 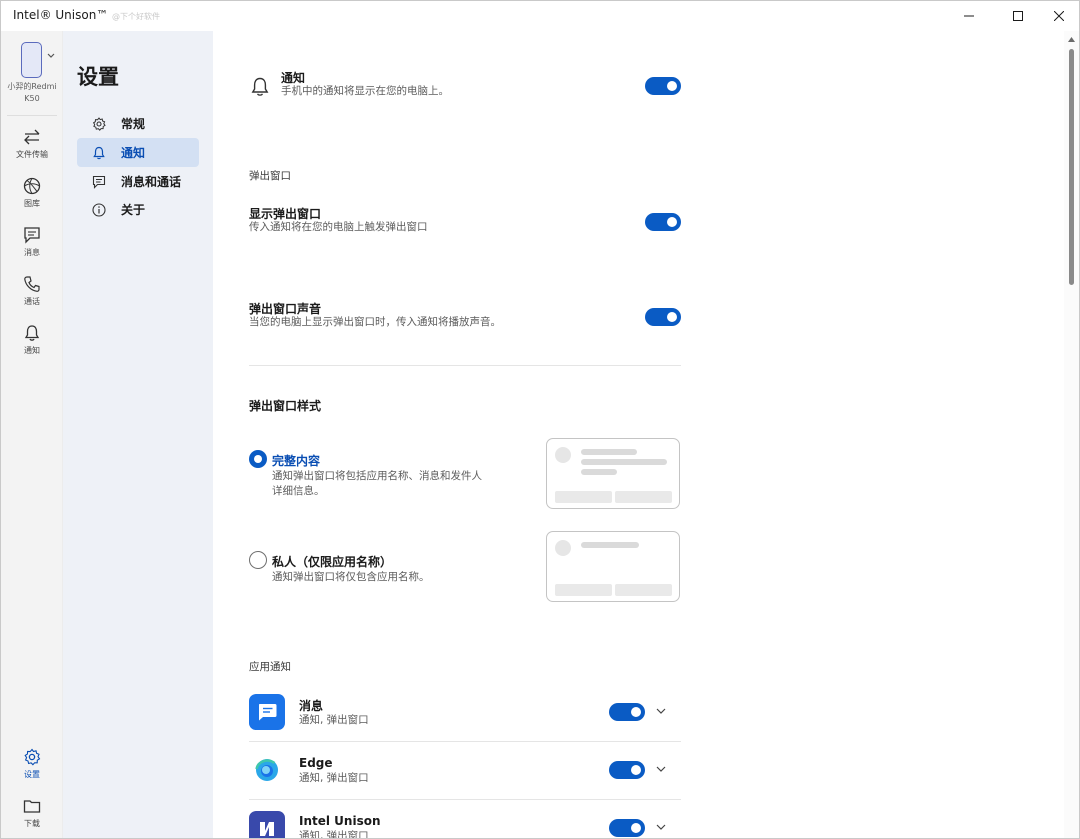 I want to click on page-title: 设置, so click(x=98, y=77).